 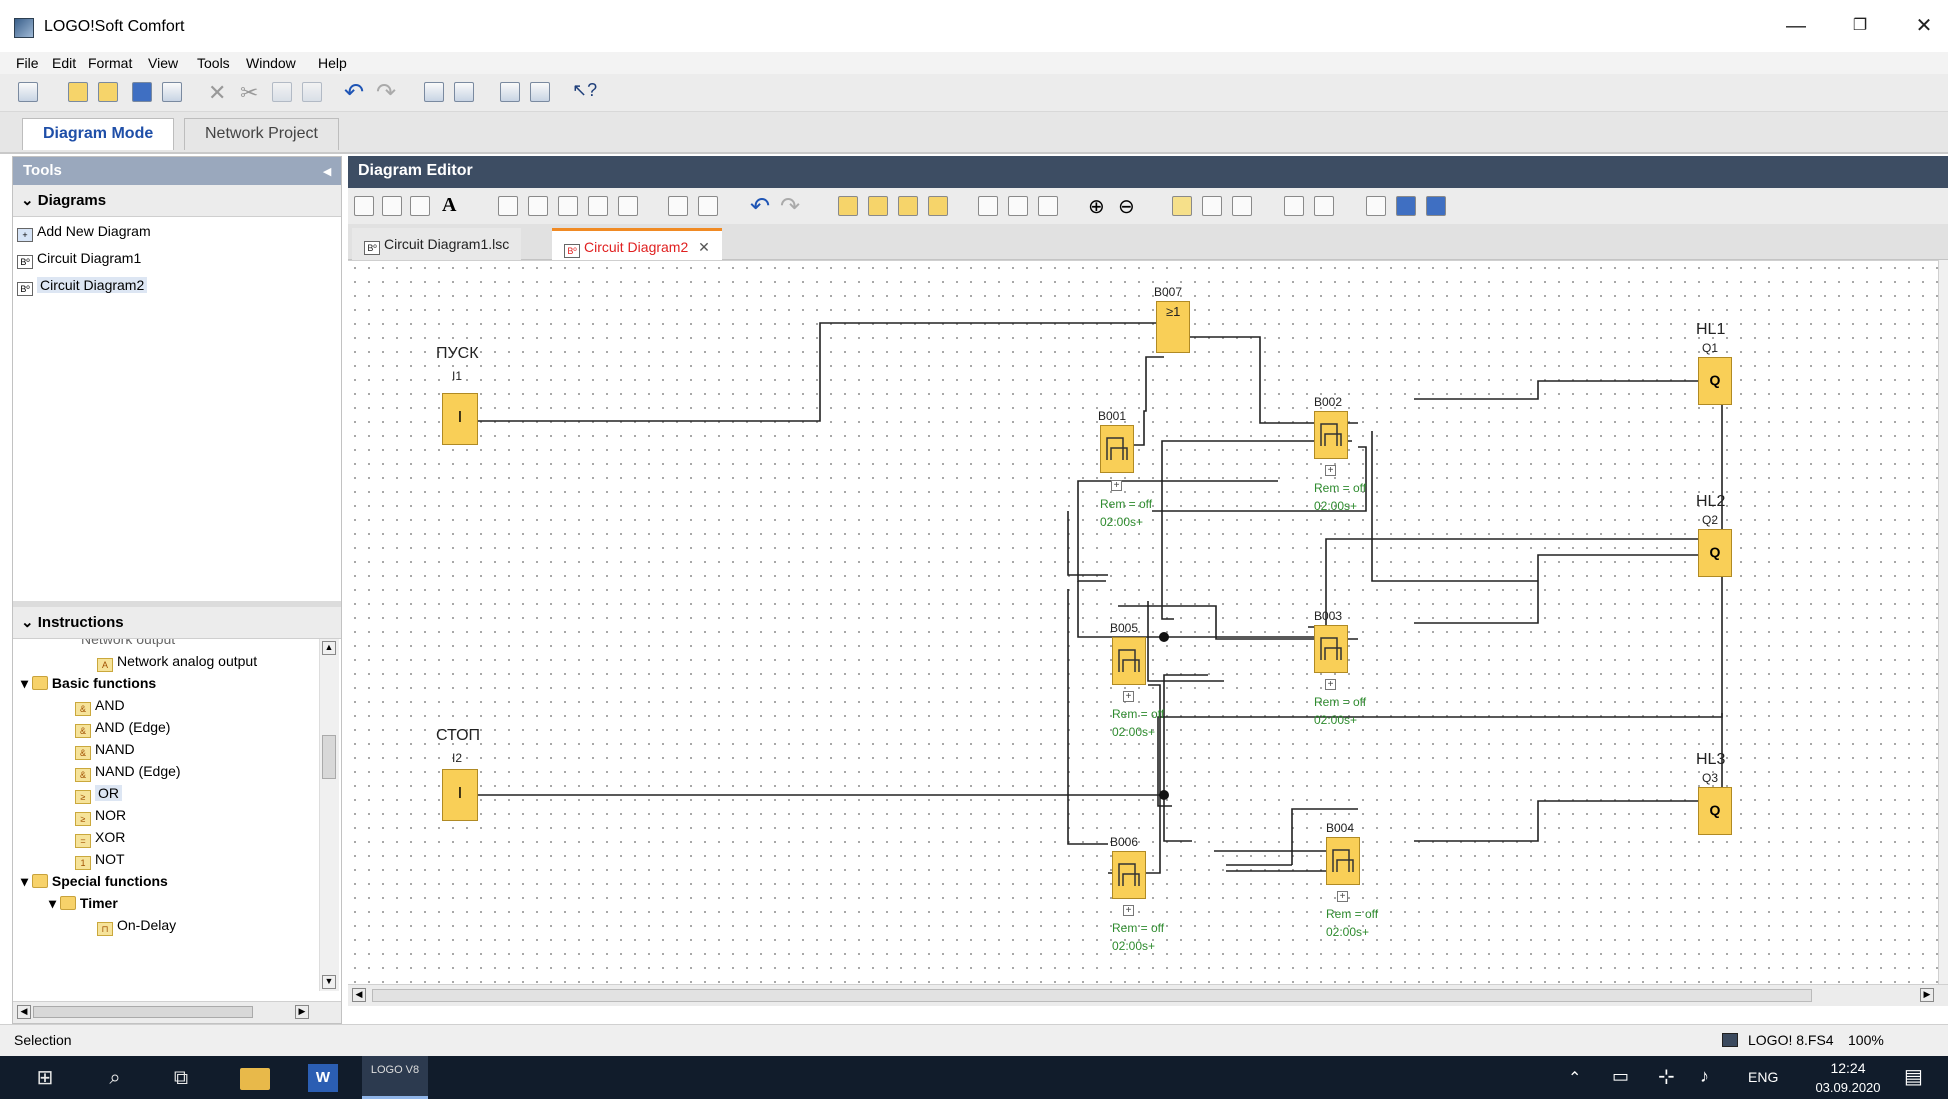 What do you see at coordinates (100, 840) in the screenshot?
I see `tree-item-xor: = XOR` at bounding box center [100, 840].